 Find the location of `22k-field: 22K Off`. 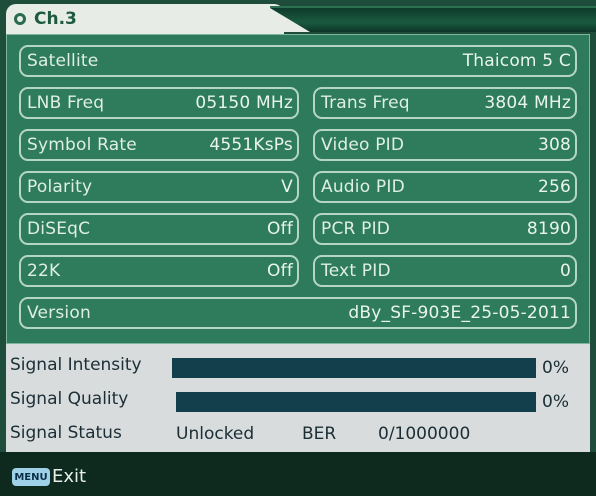

22k-field: 22K Off is located at coordinates (159, 271).